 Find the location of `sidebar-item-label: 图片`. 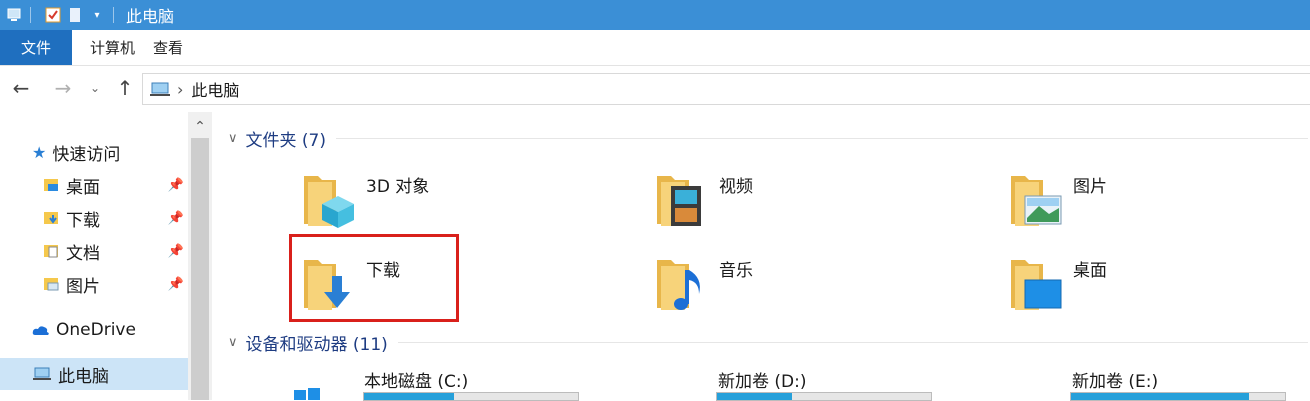

sidebar-item-label: 图片 is located at coordinates (83, 286).